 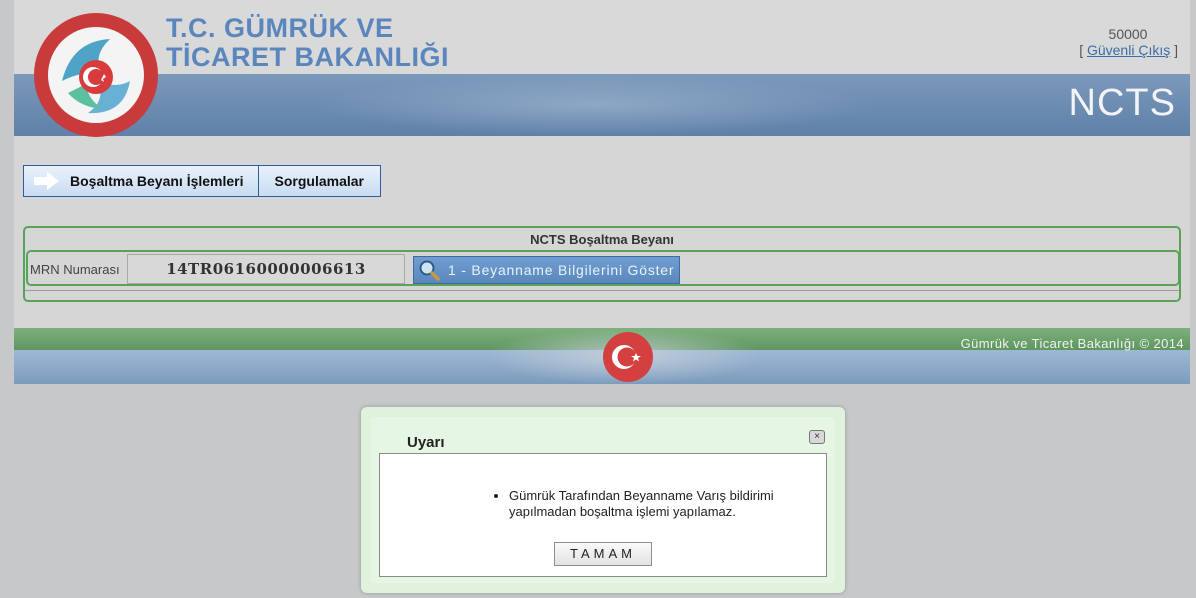 What do you see at coordinates (1174, 50) in the screenshot?
I see `logout-bracket-close: ]` at bounding box center [1174, 50].